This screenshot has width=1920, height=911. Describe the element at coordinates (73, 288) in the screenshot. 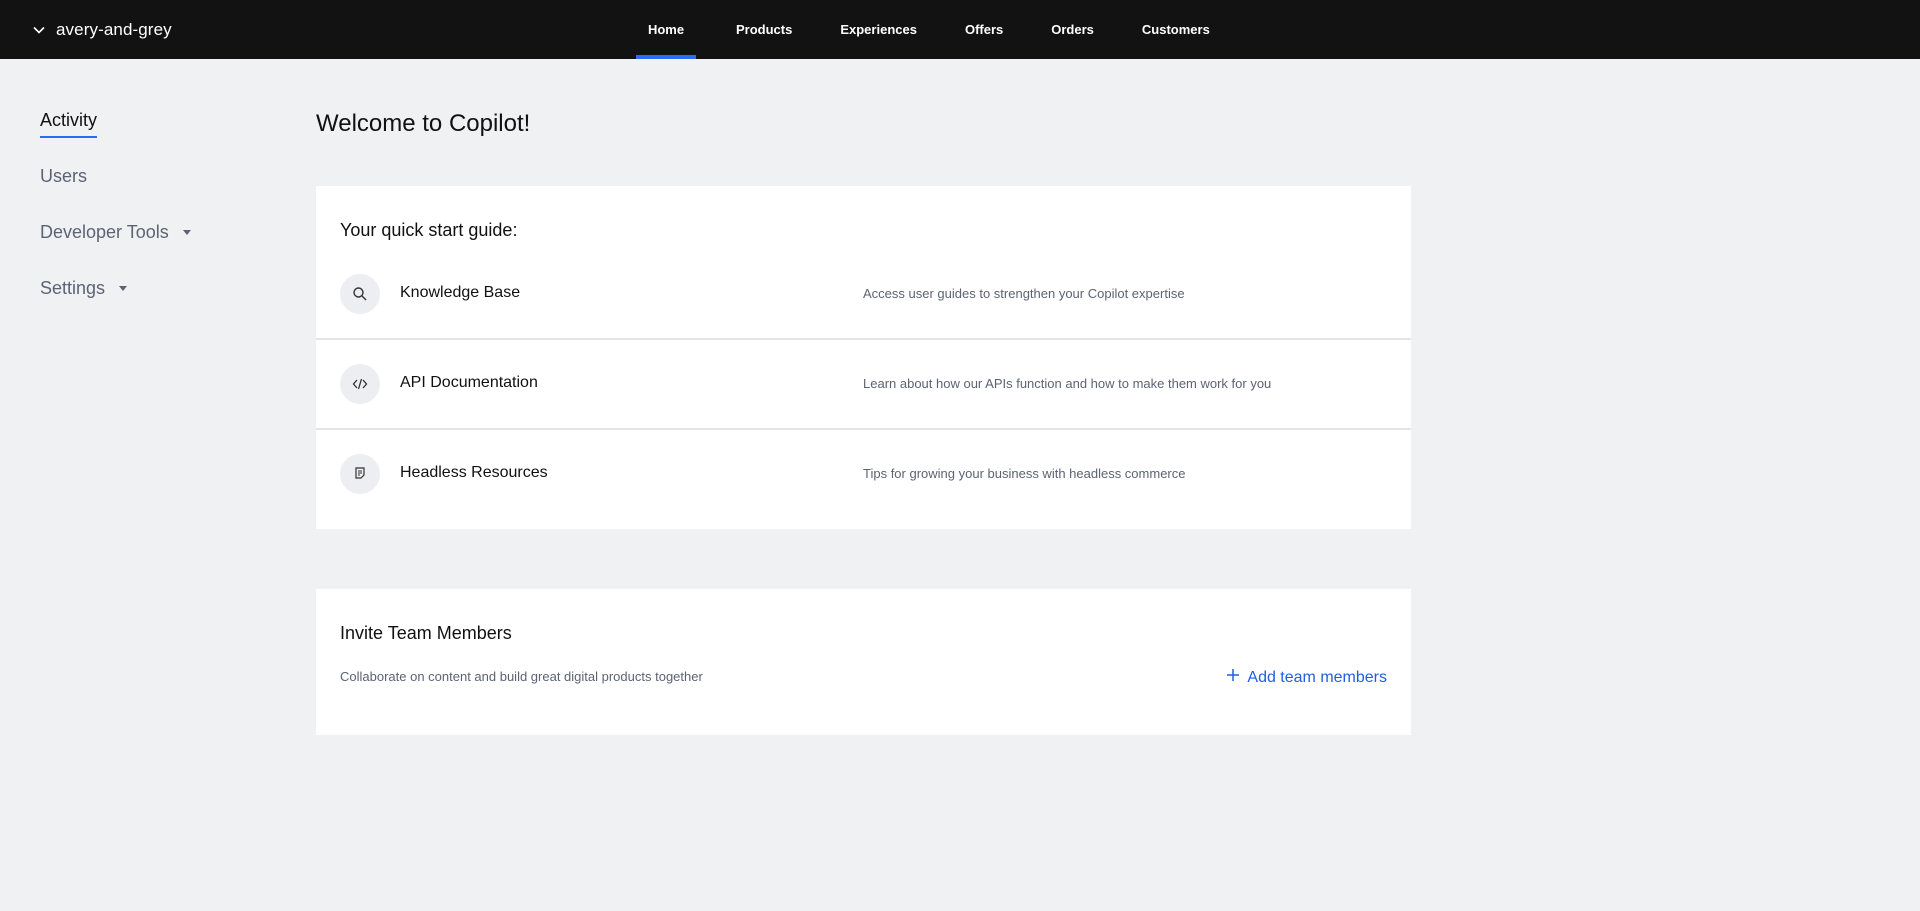

I see `sidebar-item-label: Settings` at that location.